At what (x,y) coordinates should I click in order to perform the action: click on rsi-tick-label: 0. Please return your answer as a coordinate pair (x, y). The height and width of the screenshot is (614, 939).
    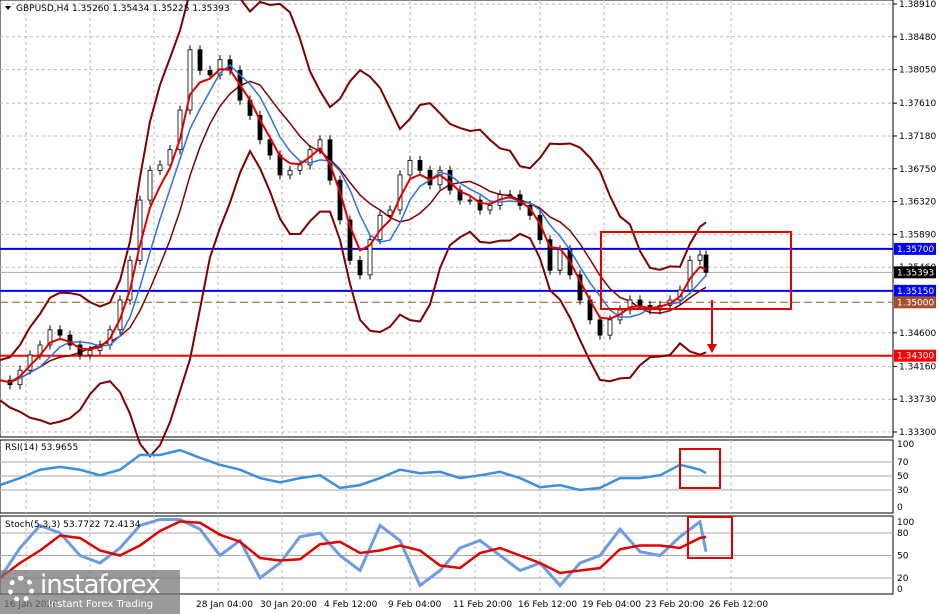
    Looking at the image, I should click on (900, 508).